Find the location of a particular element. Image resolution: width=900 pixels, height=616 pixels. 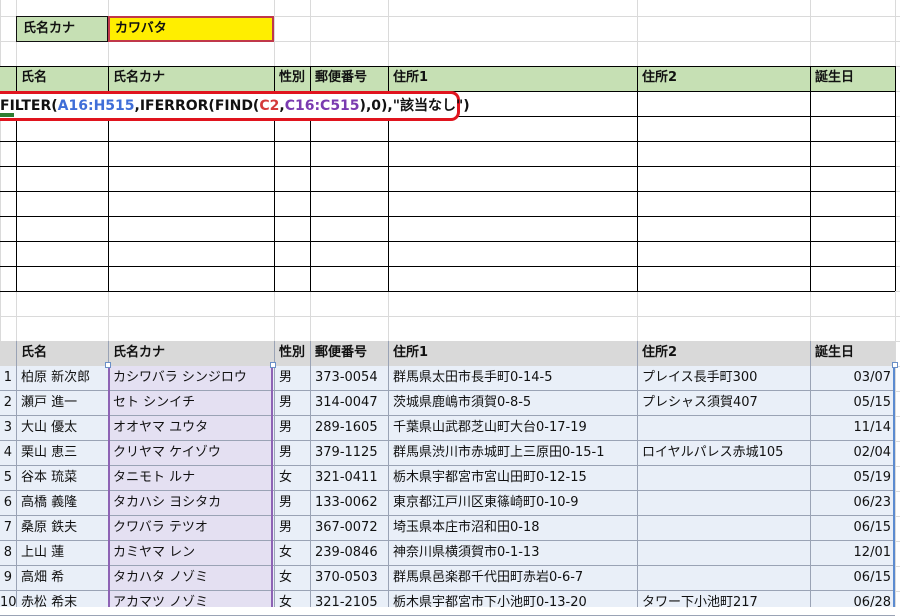

formula-token: C16:C515 is located at coordinates (322, 106).